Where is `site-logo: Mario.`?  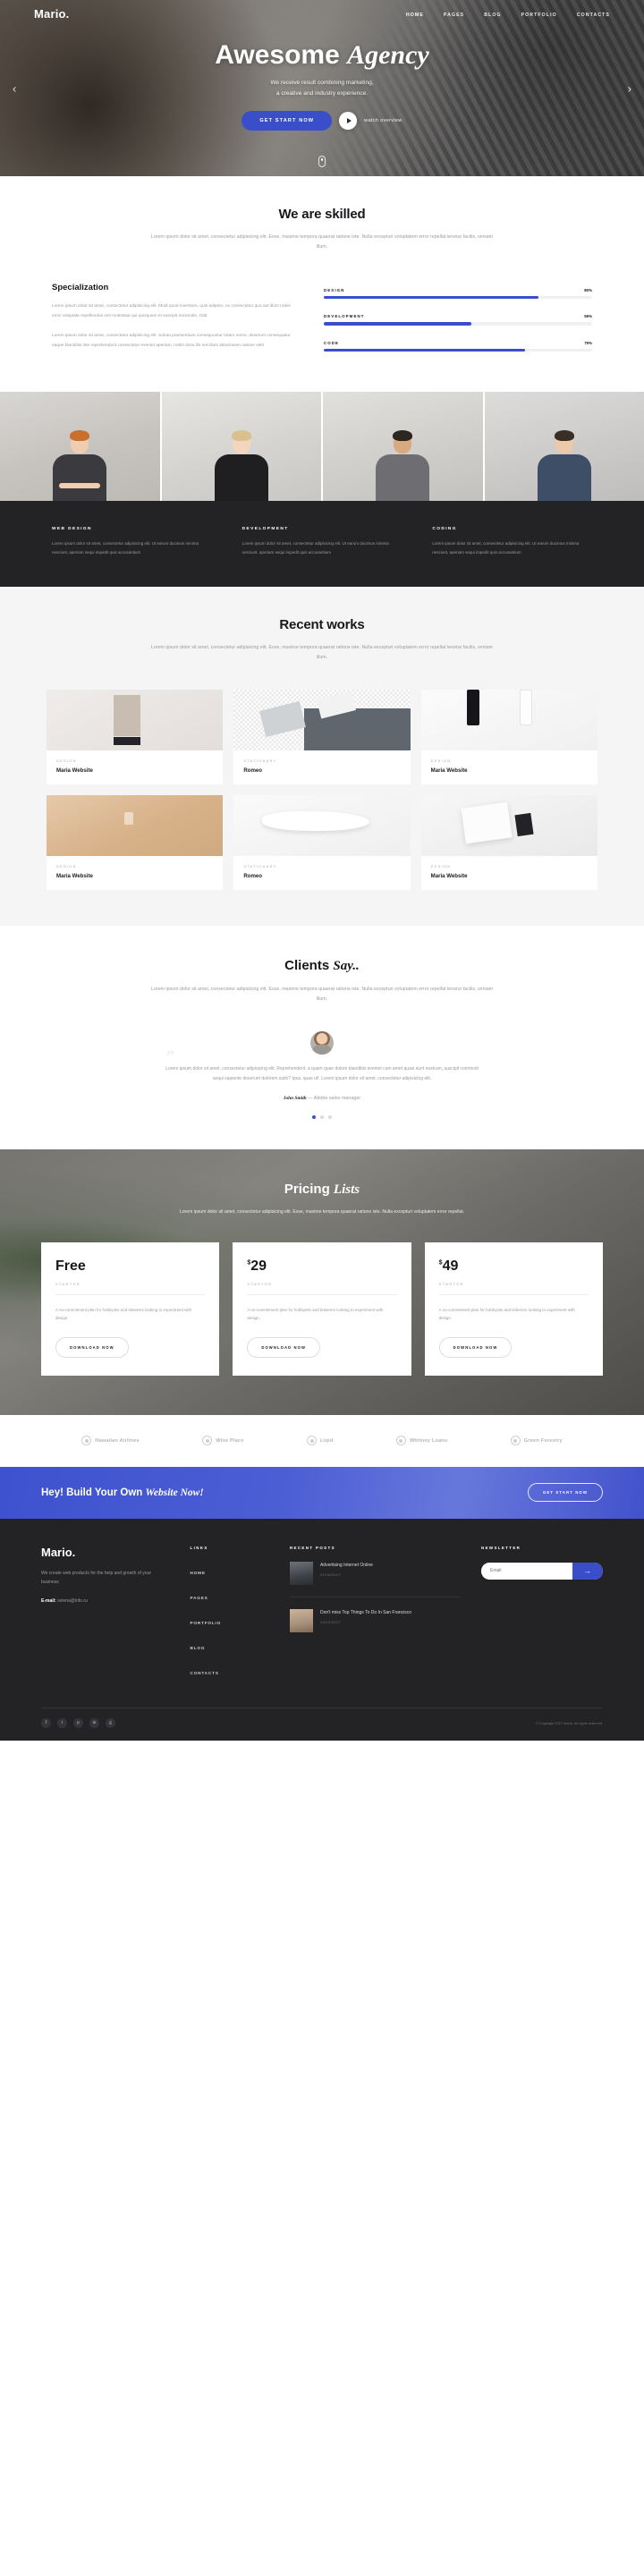 site-logo: Mario. is located at coordinates (51, 14).